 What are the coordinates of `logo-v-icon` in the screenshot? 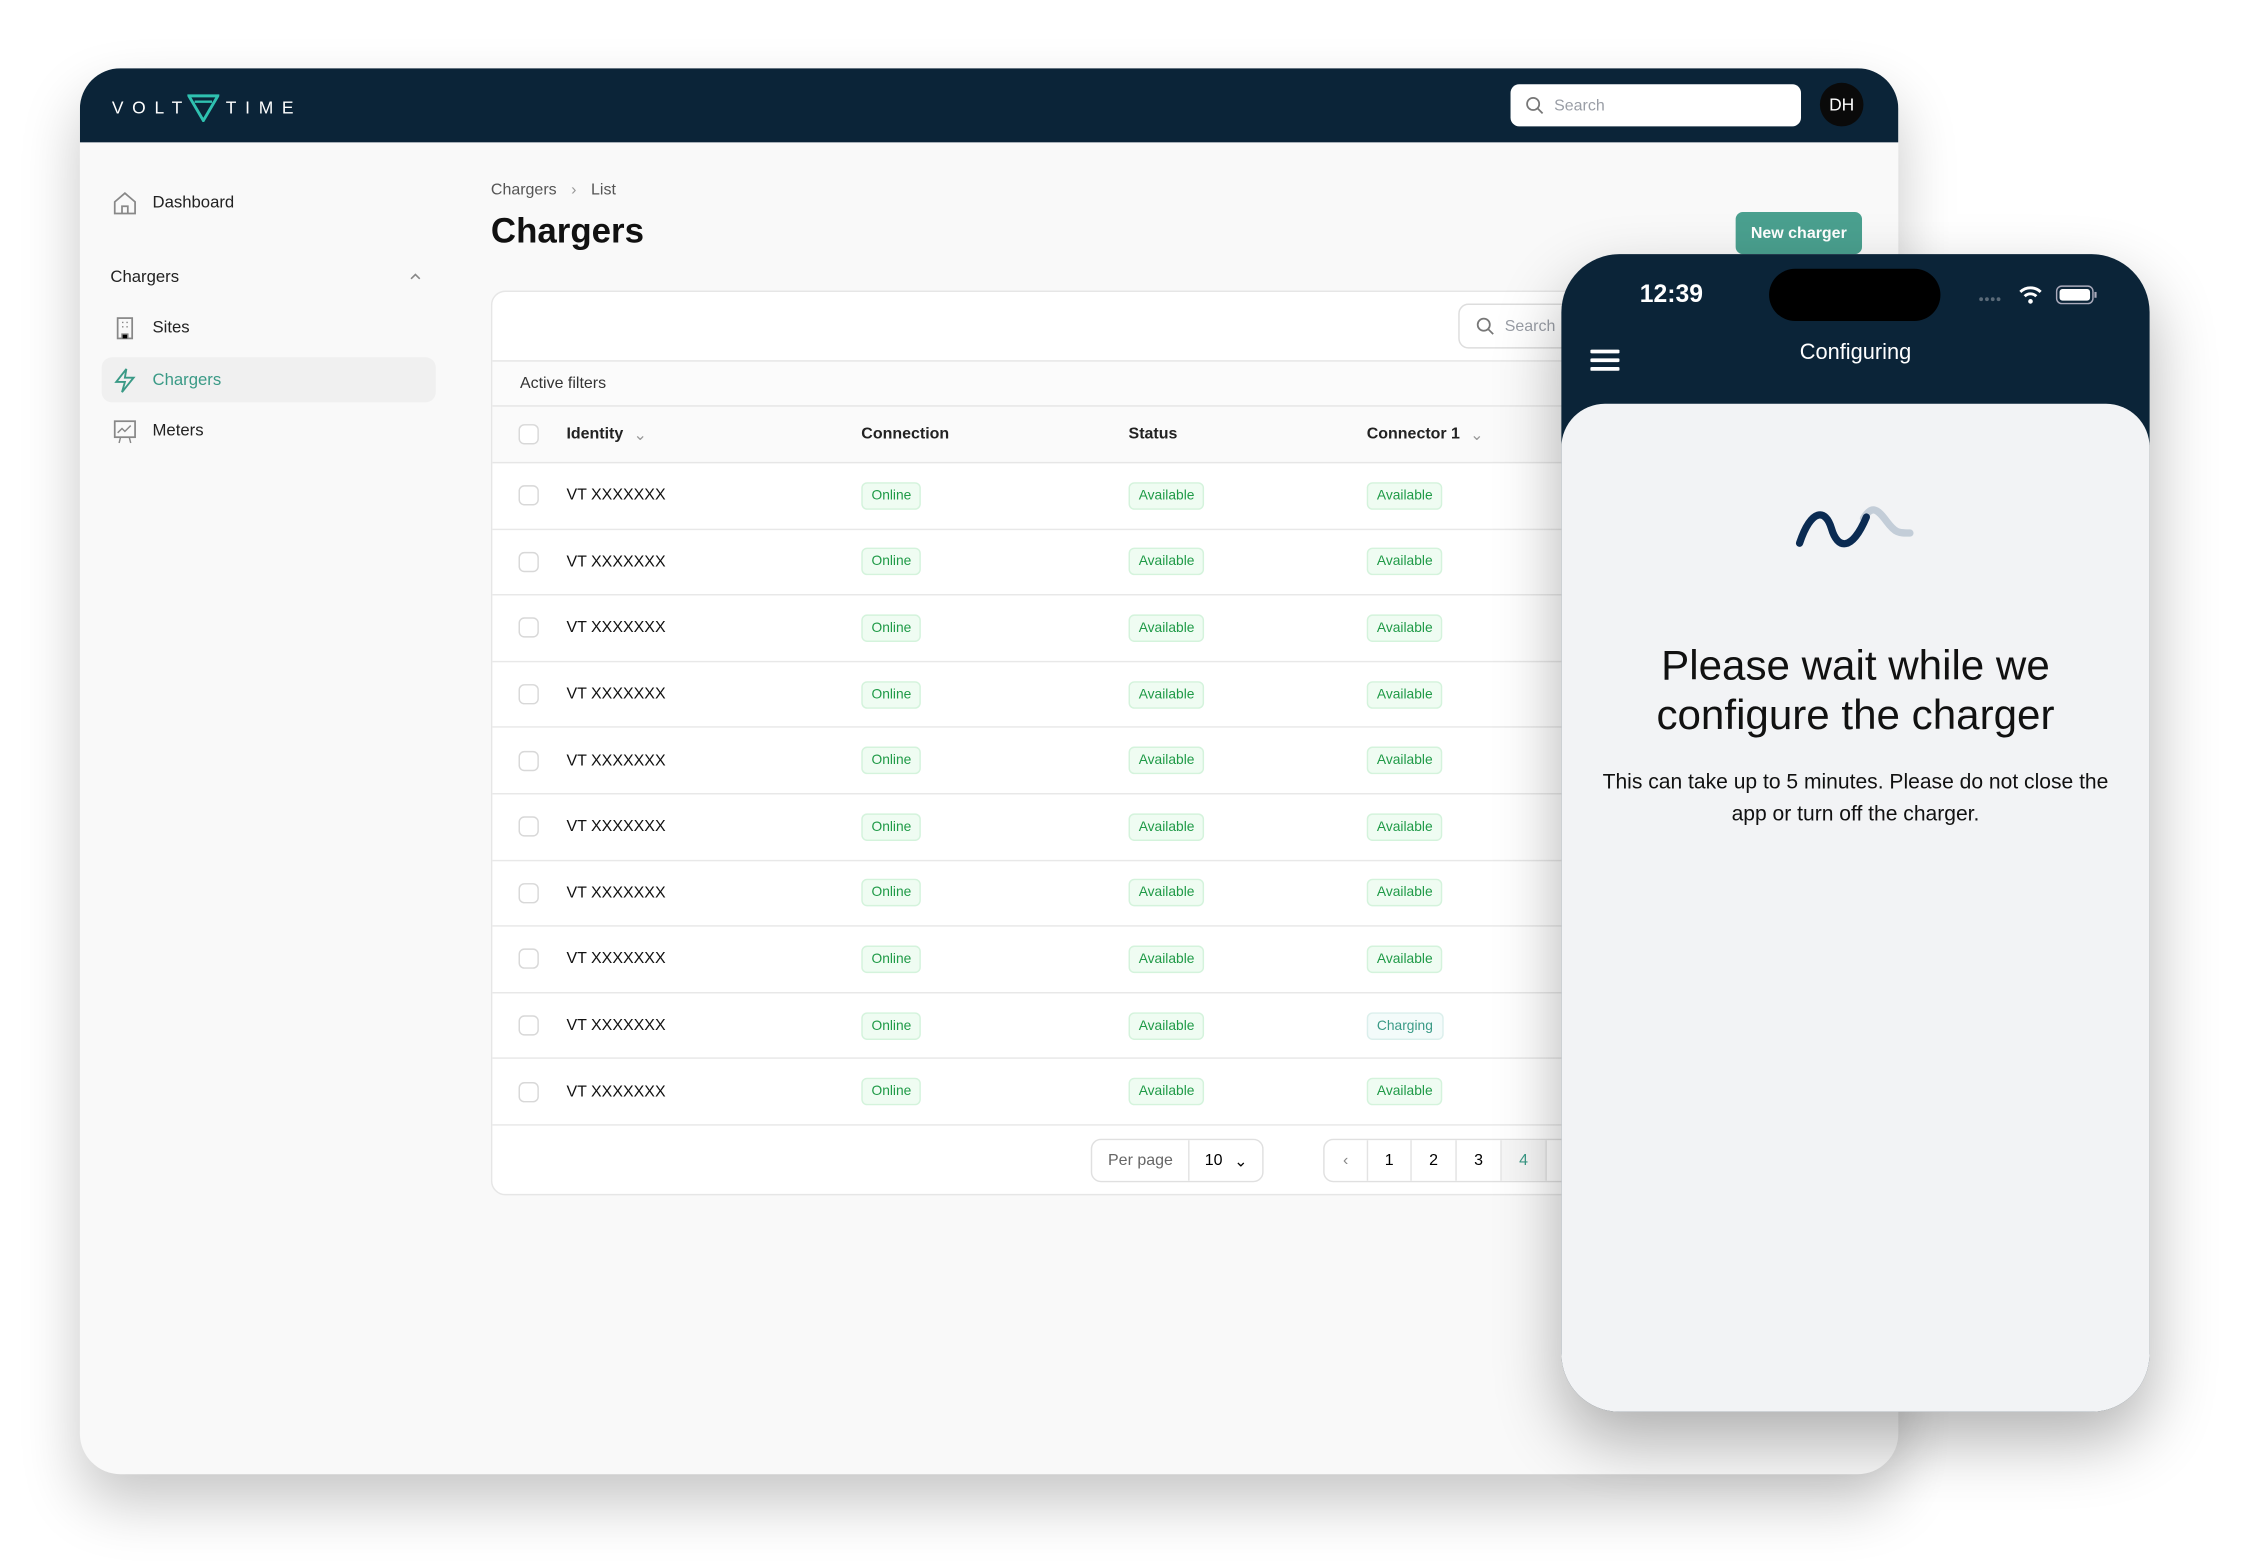 It's located at (204, 108).